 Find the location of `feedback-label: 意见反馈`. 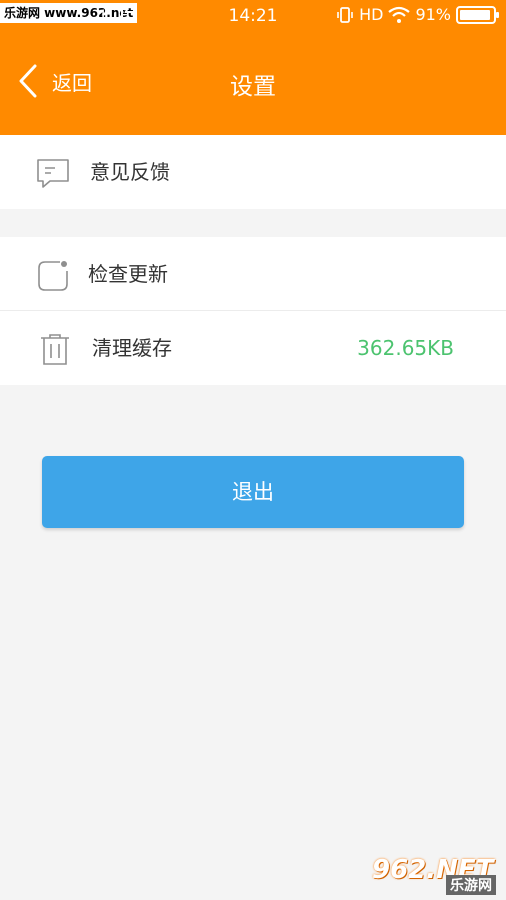

feedback-label: 意见反馈 is located at coordinates (130, 172).